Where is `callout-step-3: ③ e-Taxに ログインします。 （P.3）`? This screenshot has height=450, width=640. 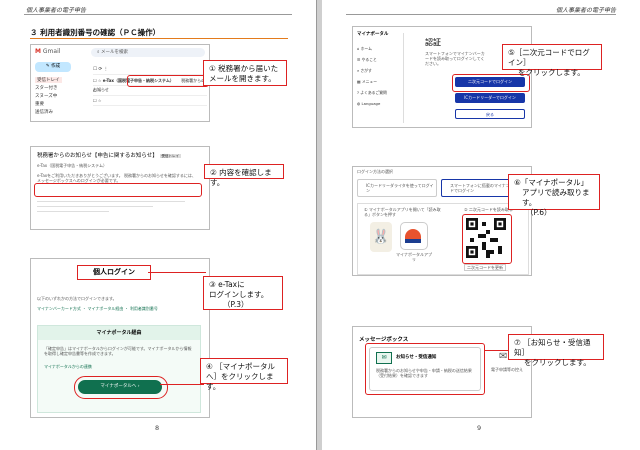 callout-step-3: ③ e-Taxに ログインします。 （P.3） is located at coordinates (243, 293).